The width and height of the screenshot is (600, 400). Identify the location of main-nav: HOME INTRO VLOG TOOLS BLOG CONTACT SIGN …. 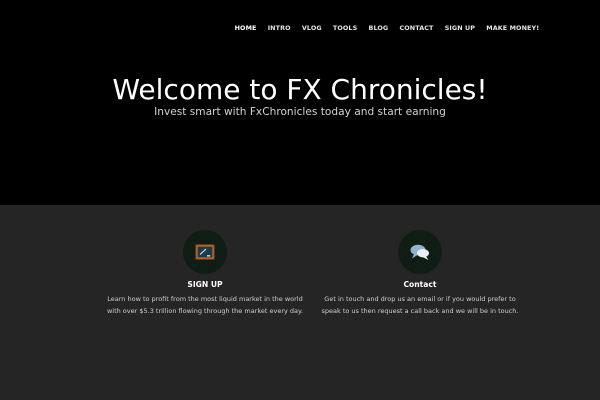
(387, 28).